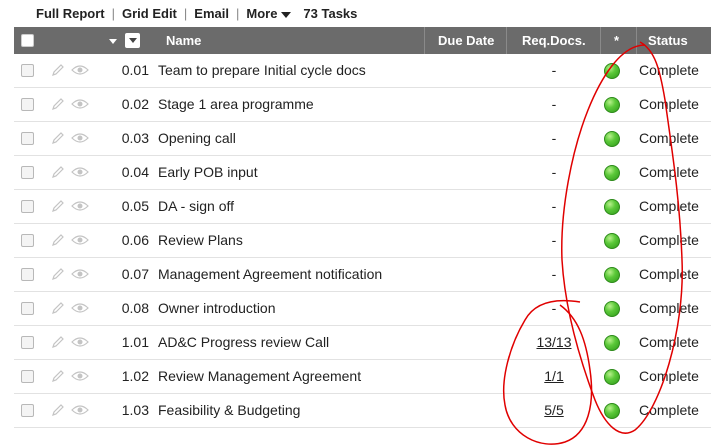 Image resolution: width=717 pixels, height=448 pixels. I want to click on task-number: 1.03, so click(135, 410).